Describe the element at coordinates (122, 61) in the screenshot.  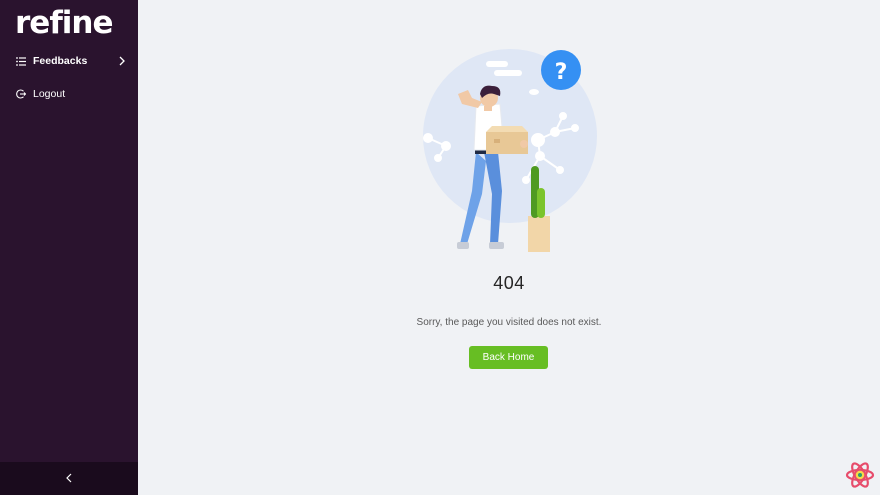
I see `chevron-right-icon` at that location.